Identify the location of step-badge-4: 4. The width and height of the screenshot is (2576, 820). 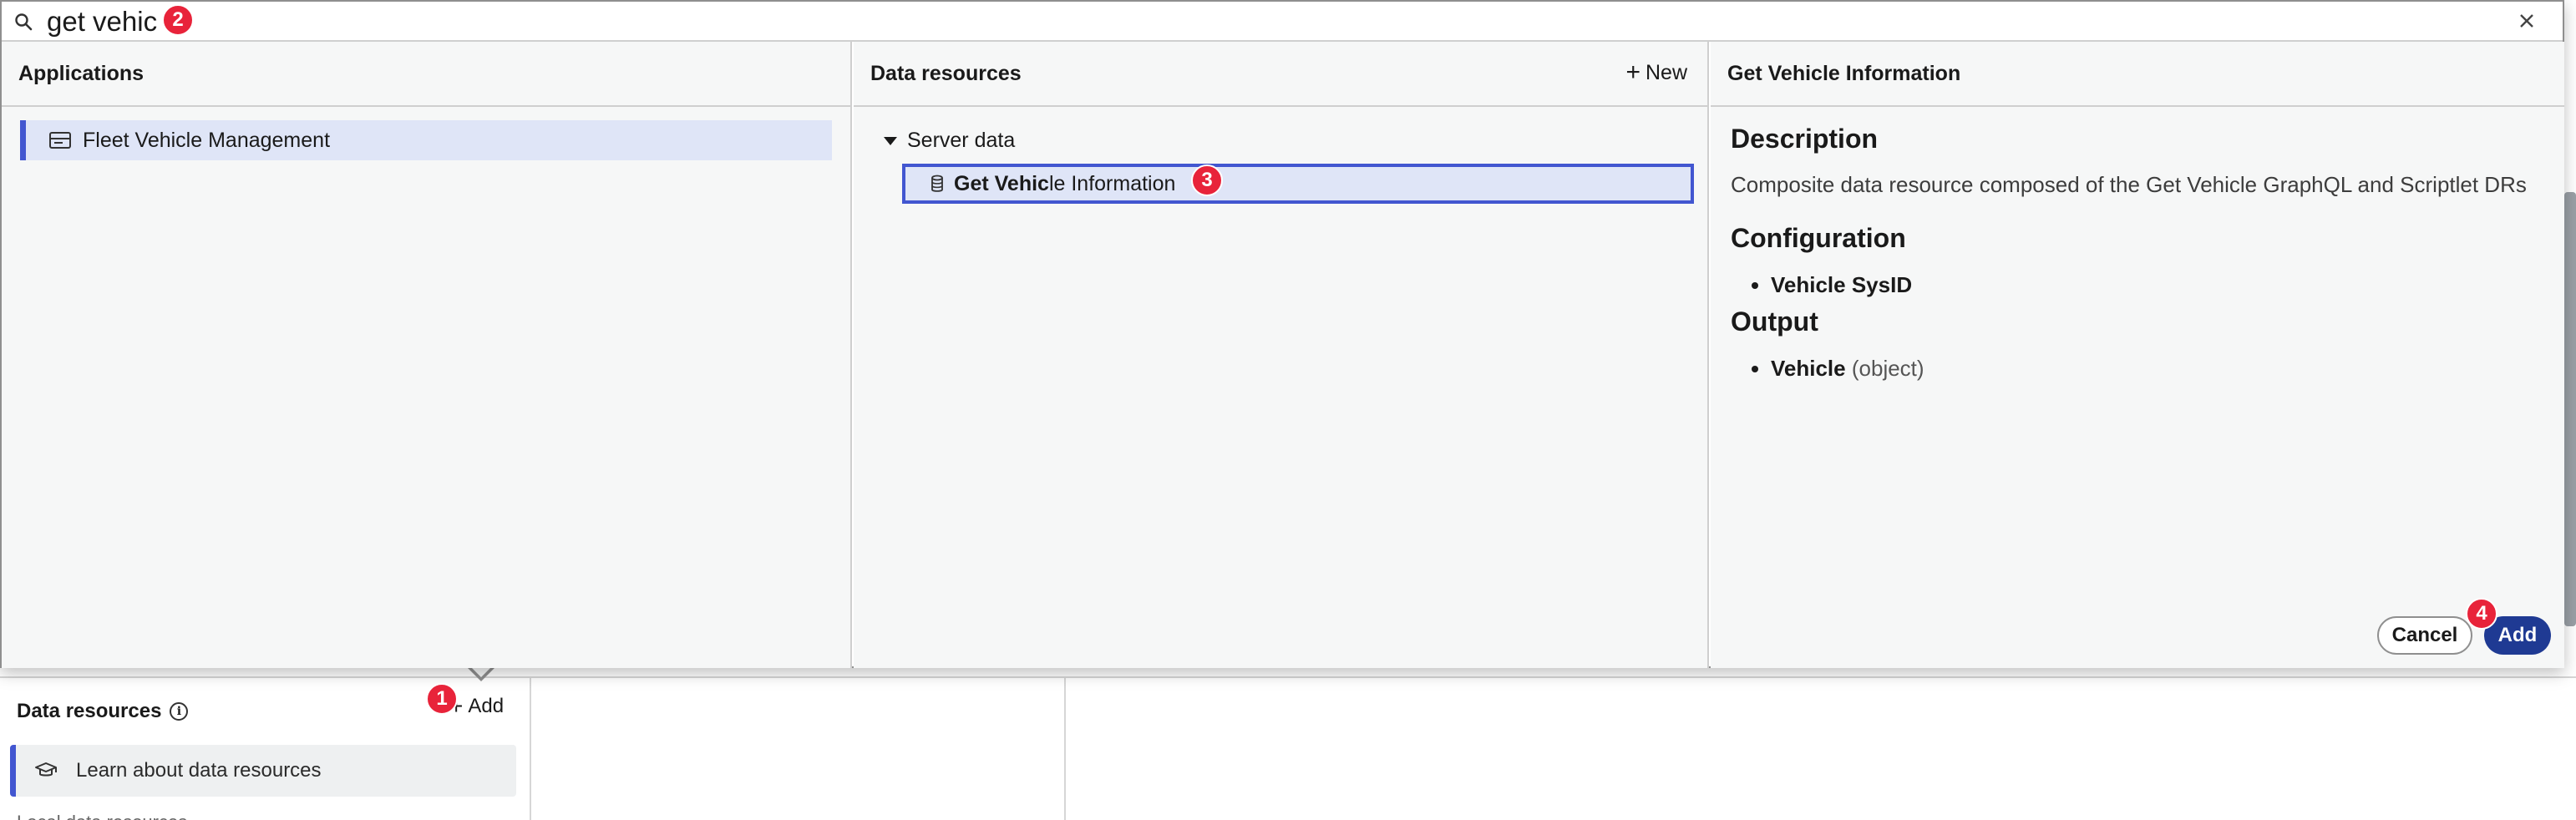
(2481, 614).